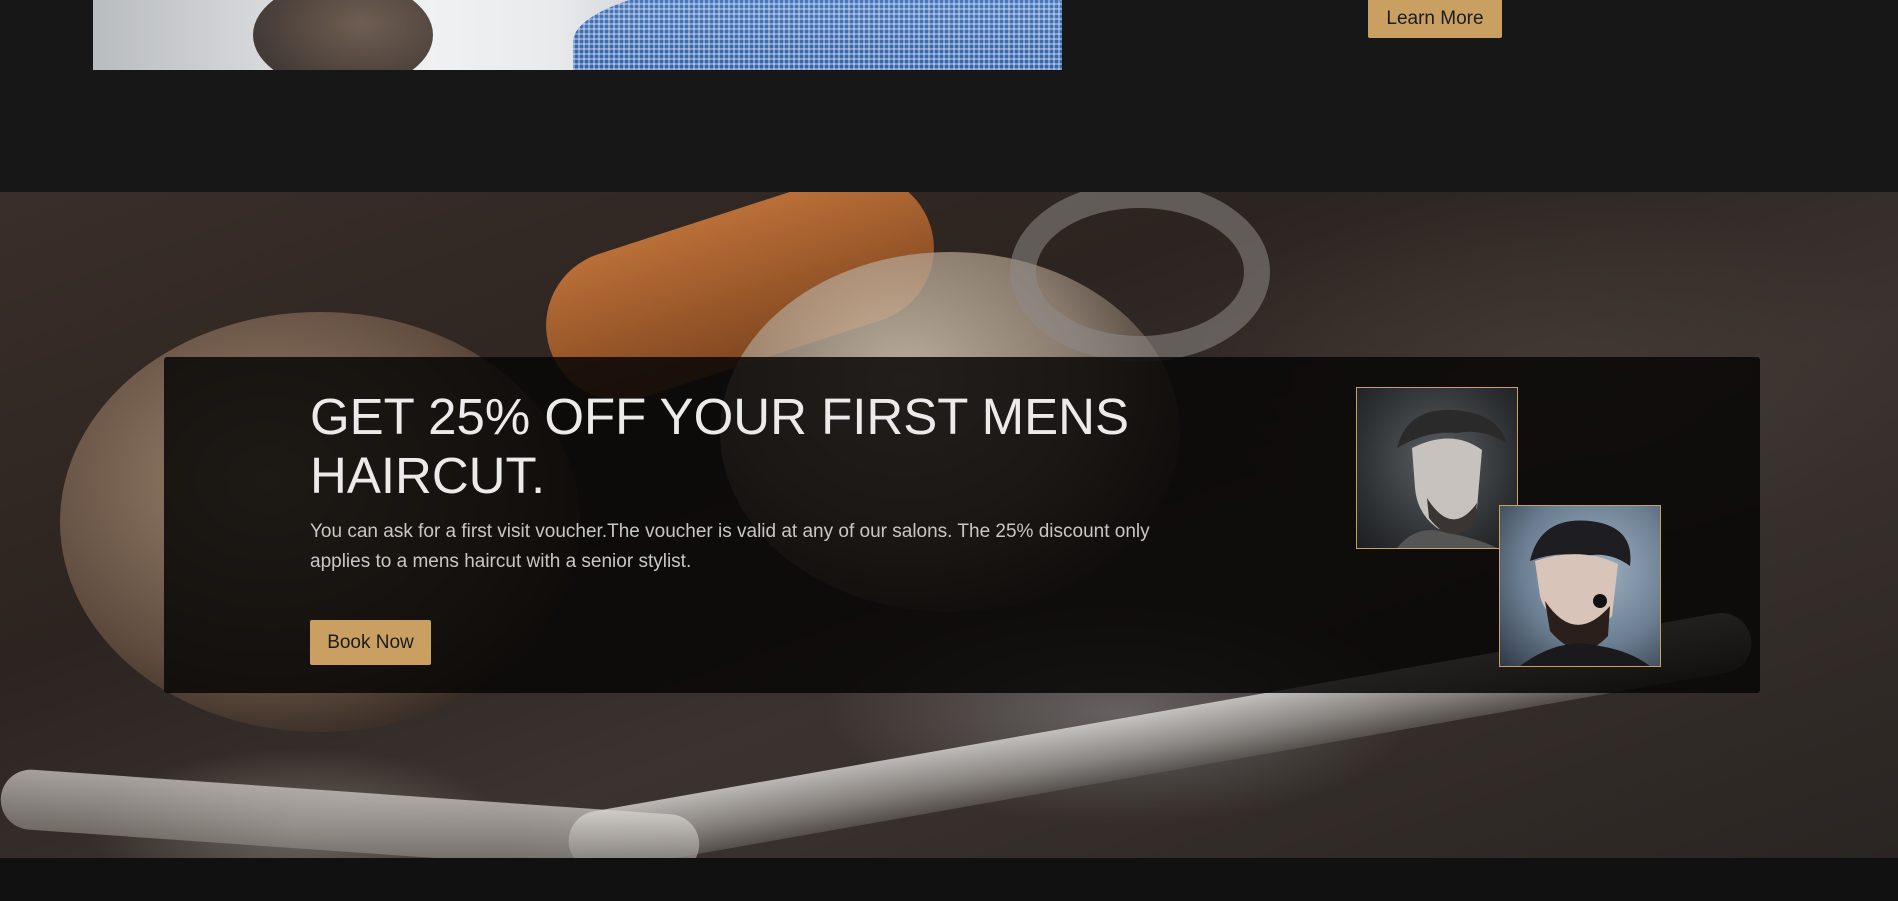 The width and height of the screenshot is (1898, 901). Describe the element at coordinates (577, 35) in the screenshot. I see `barber-photo` at that location.